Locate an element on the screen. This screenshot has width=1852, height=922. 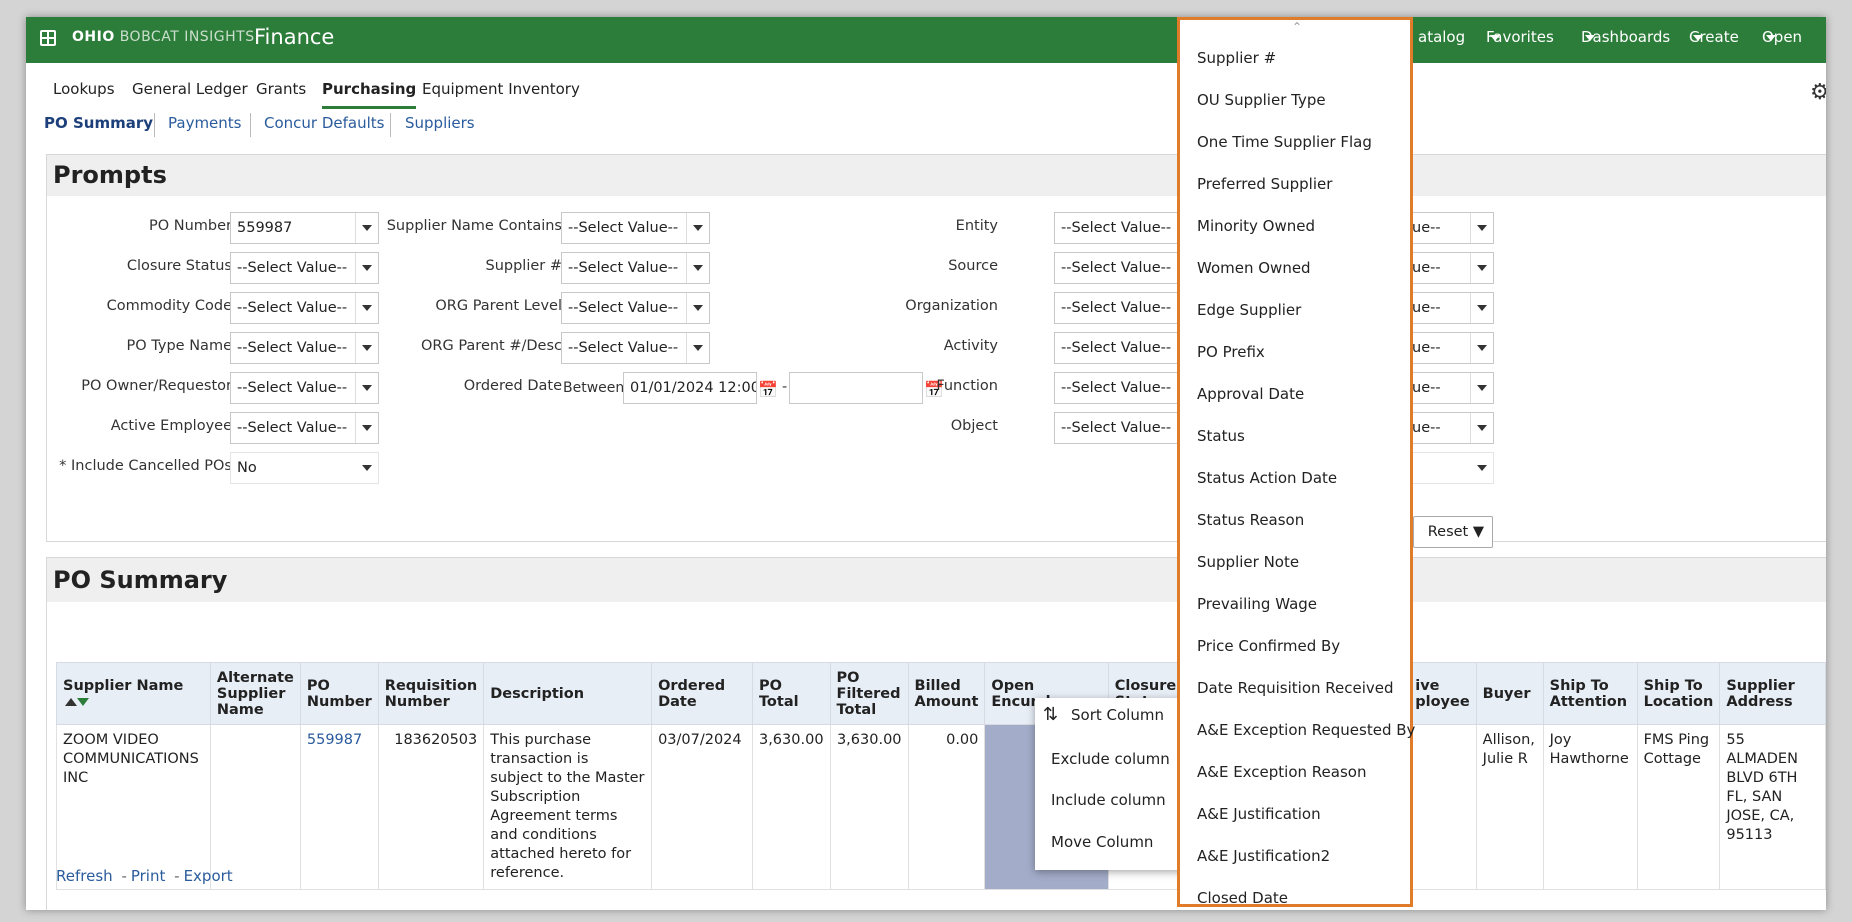
column-list-item: Closed Date is located at coordinates (1242, 898).